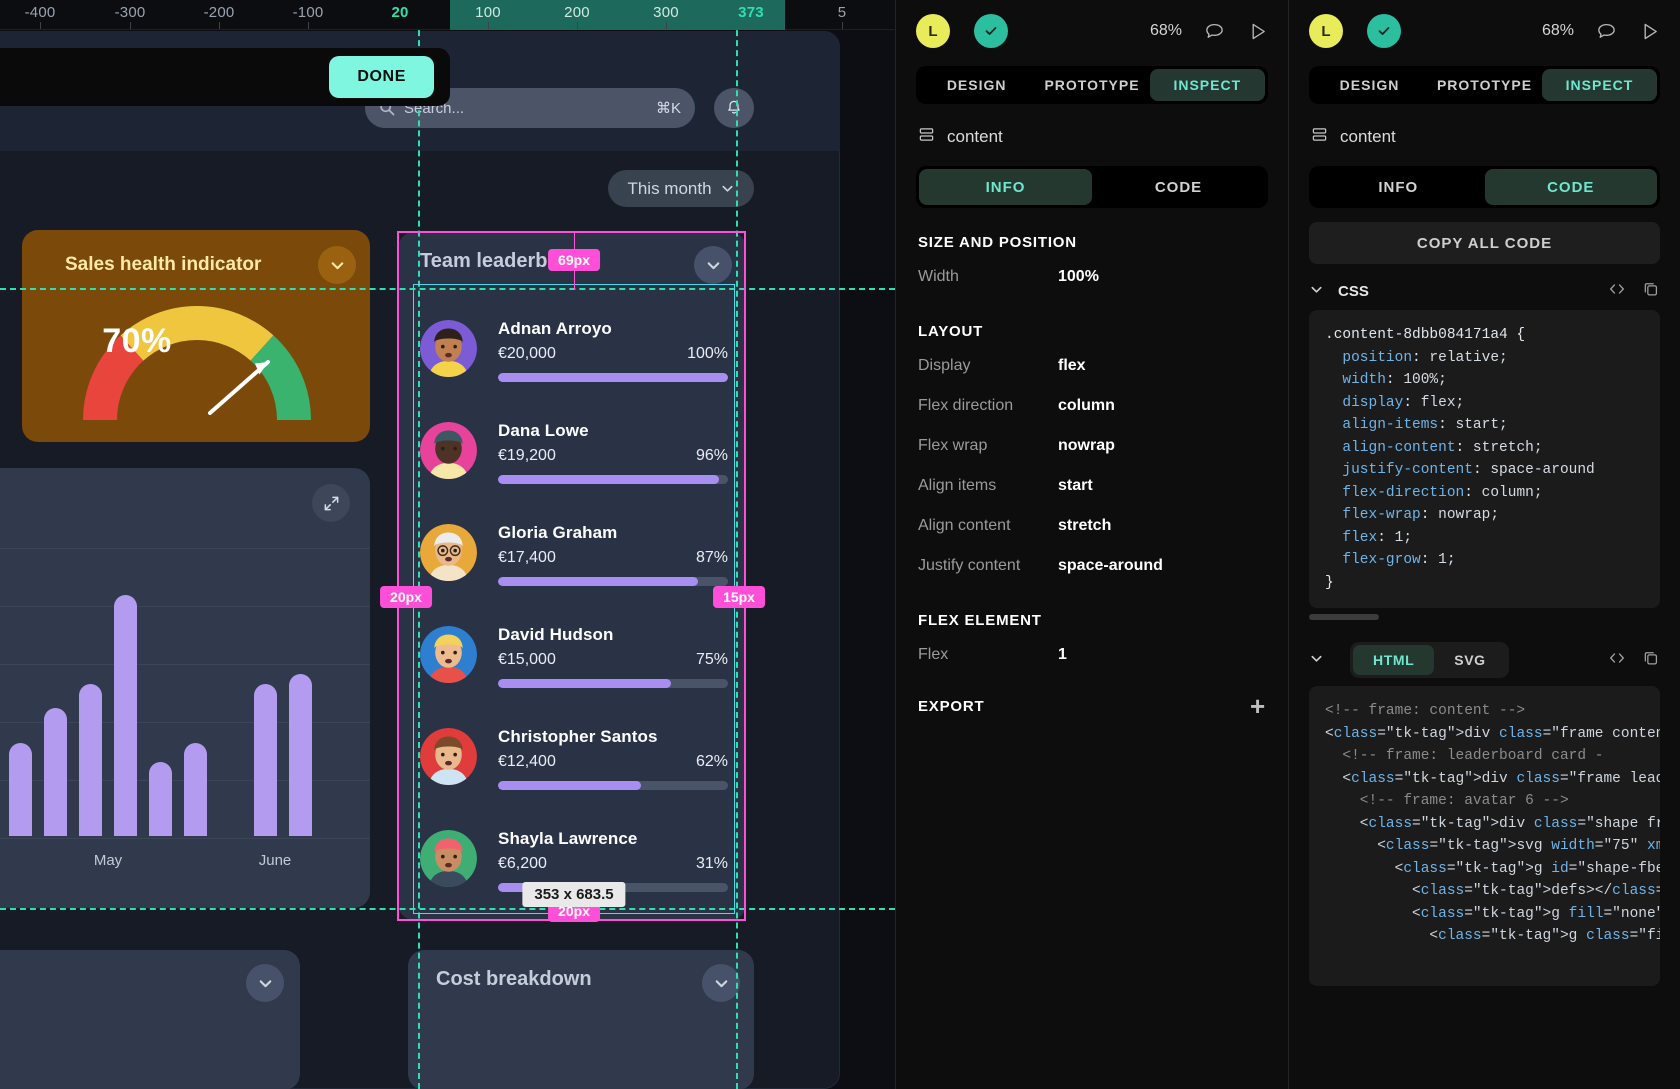  I want to click on leaderboard-row: Dana Lowe €19,200 96%, so click(572, 457).